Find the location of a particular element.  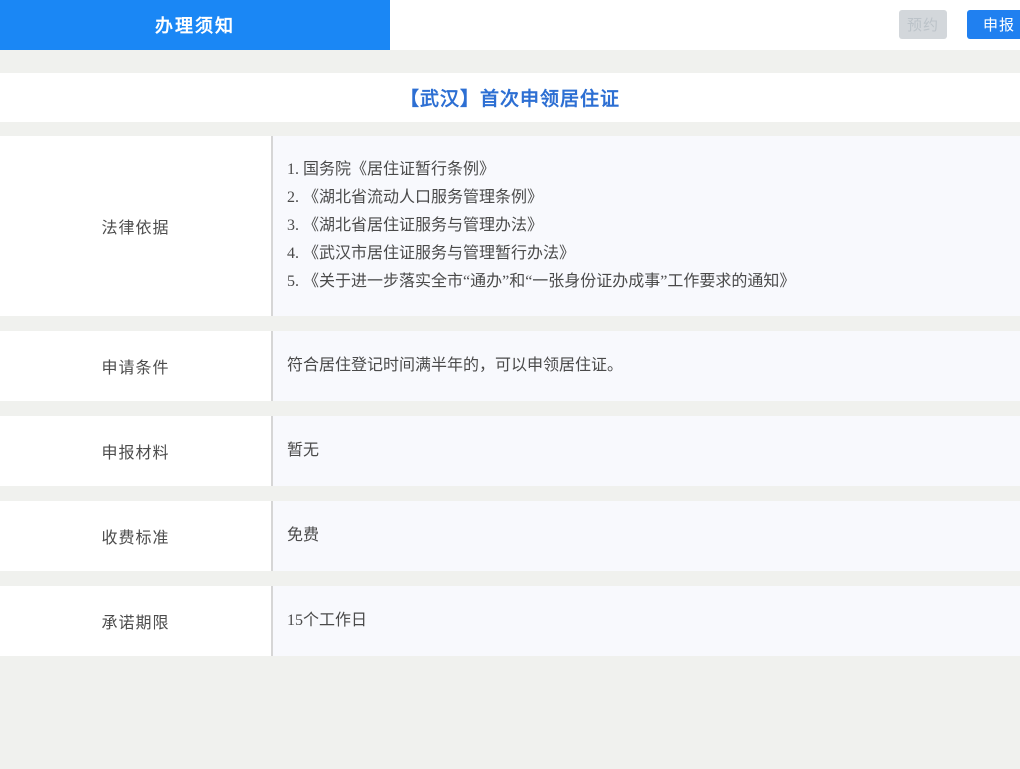

legal-item: 3. 《湖北省居住证服务与管理办法》 is located at coordinates (415, 225).